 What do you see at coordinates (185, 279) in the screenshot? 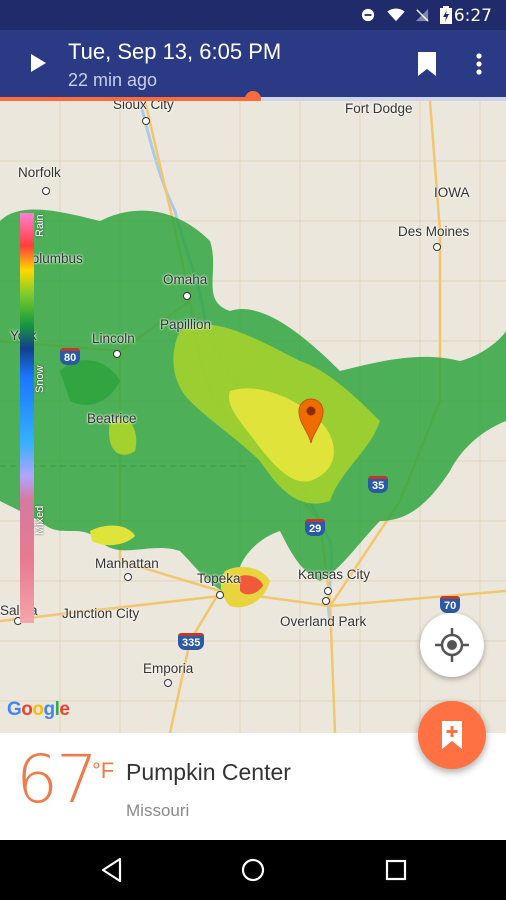
I see `city-label: Omaha` at bounding box center [185, 279].